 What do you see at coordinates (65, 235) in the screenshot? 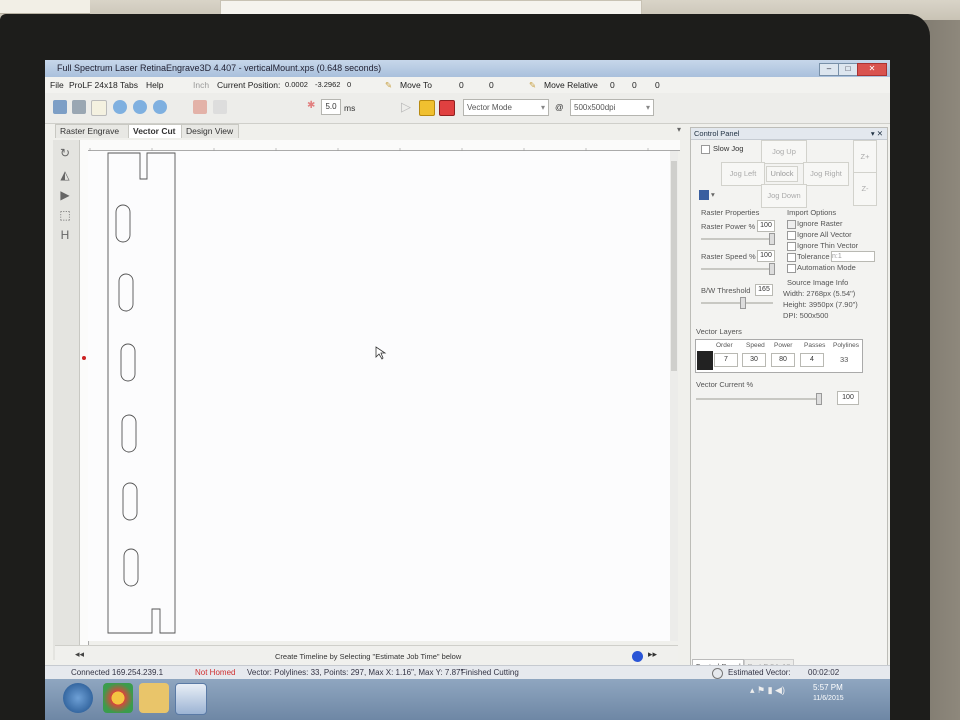
I see `height-icon: H` at bounding box center [65, 235].